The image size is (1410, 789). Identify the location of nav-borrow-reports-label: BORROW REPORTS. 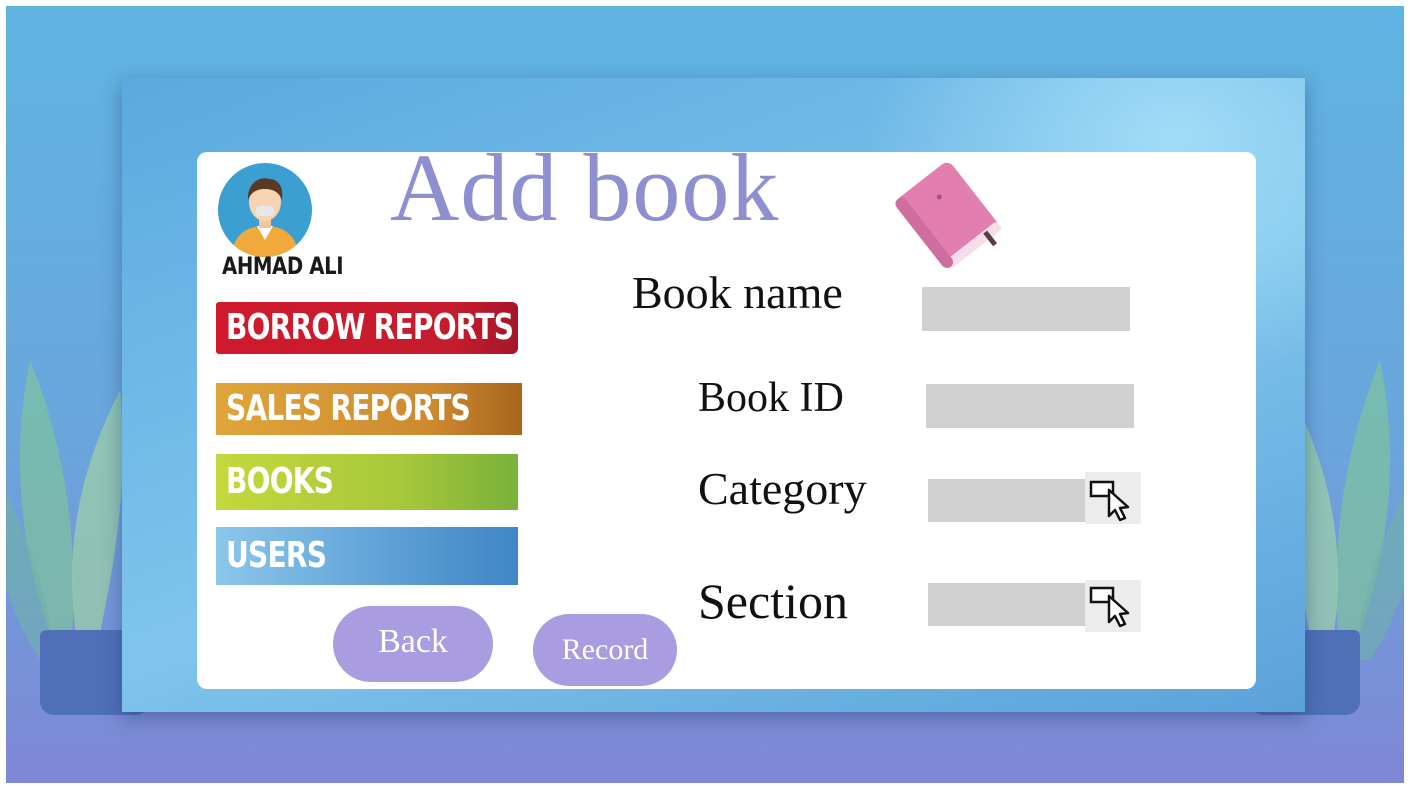
(370, 327).